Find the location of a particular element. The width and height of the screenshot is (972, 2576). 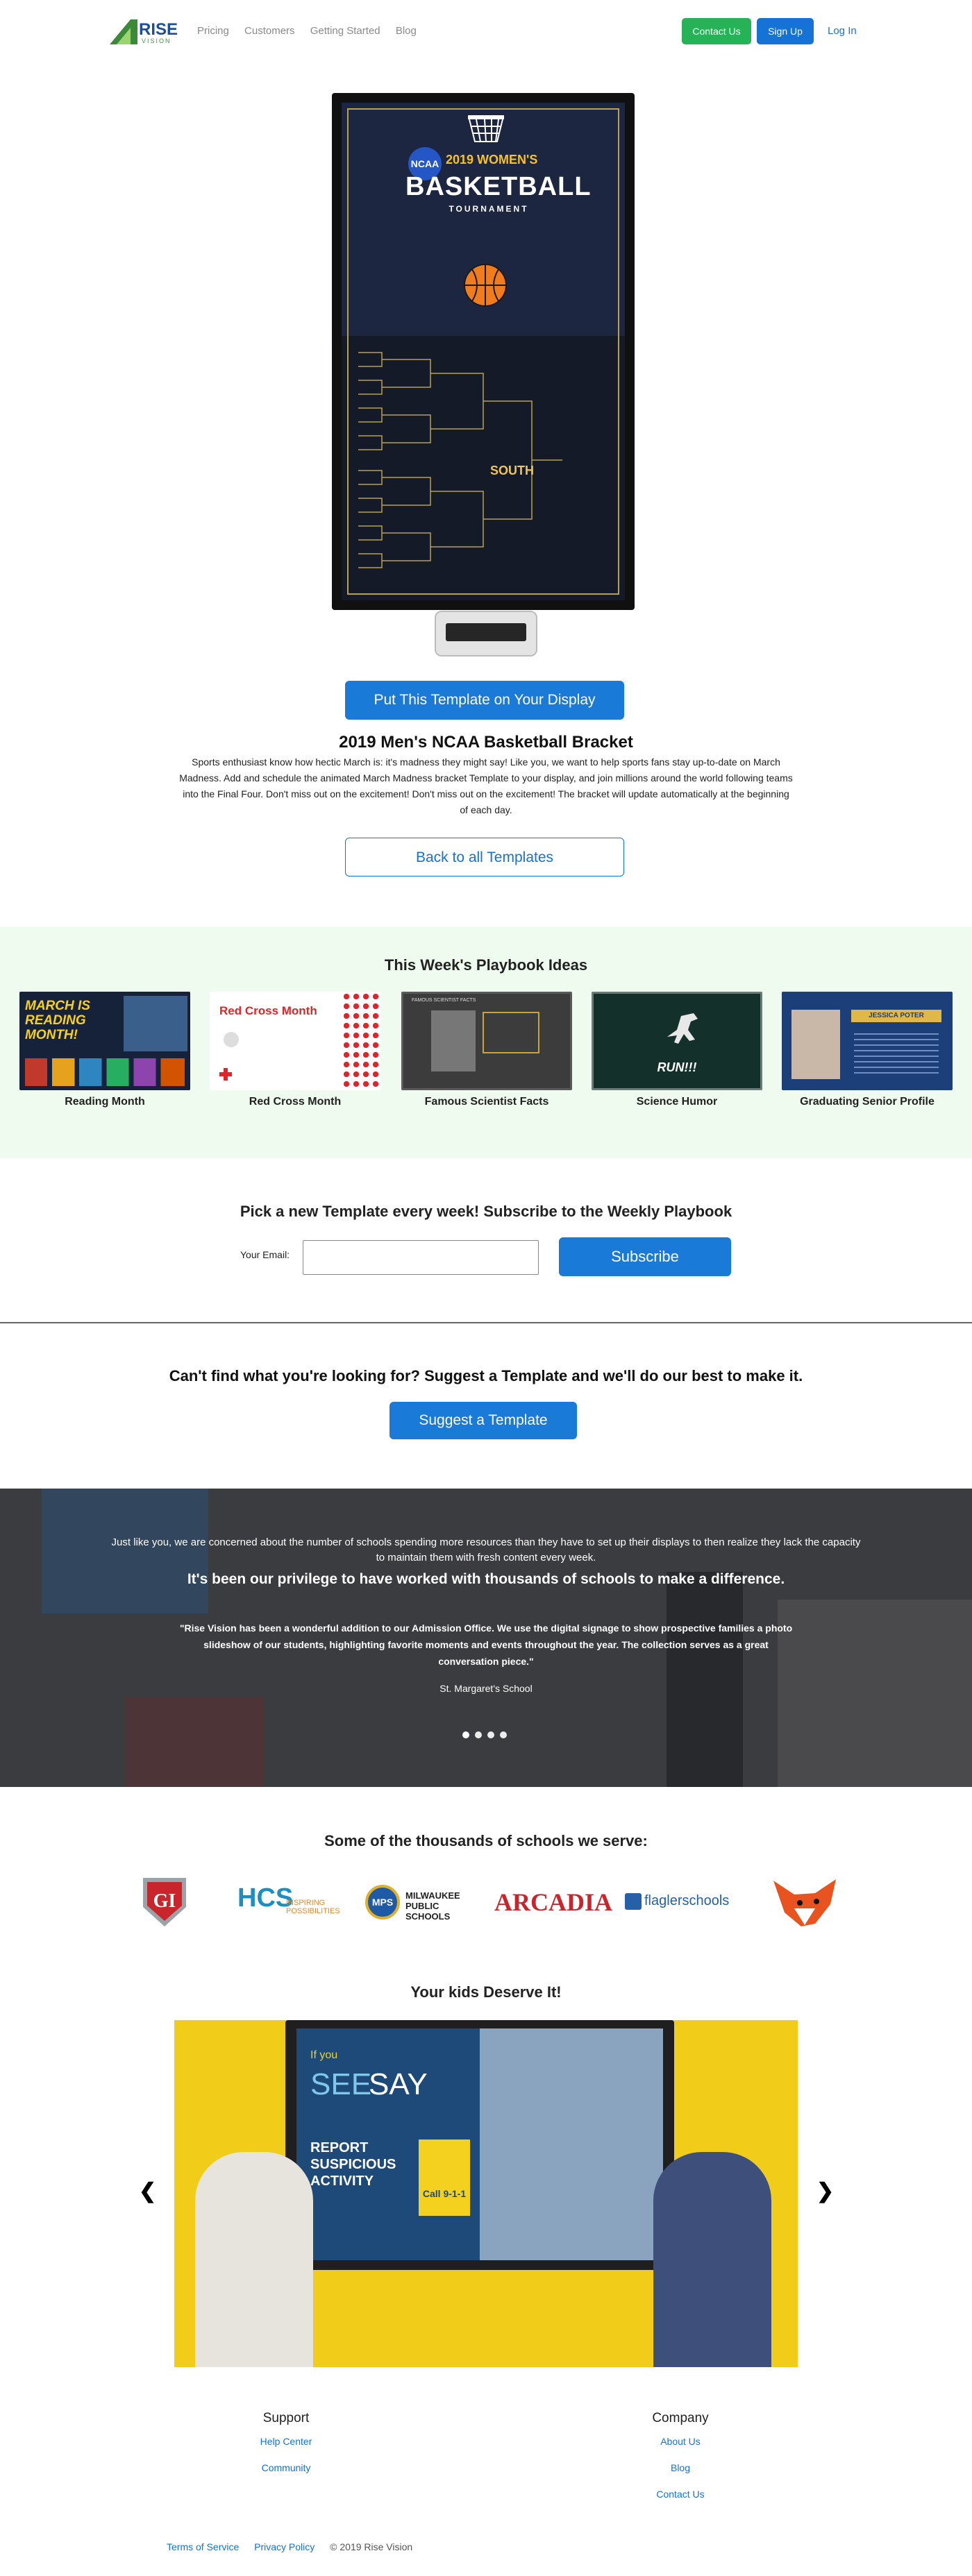

nav-blog: Blog is located at coordinates (407, 31).